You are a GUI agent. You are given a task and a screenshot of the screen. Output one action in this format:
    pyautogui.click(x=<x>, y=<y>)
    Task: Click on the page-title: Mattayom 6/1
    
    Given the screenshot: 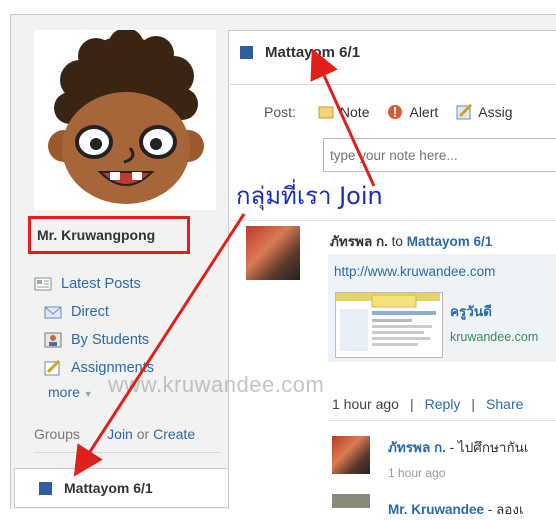 What is the action you would take?
    pyautogui.click(x=300, y=52)
    